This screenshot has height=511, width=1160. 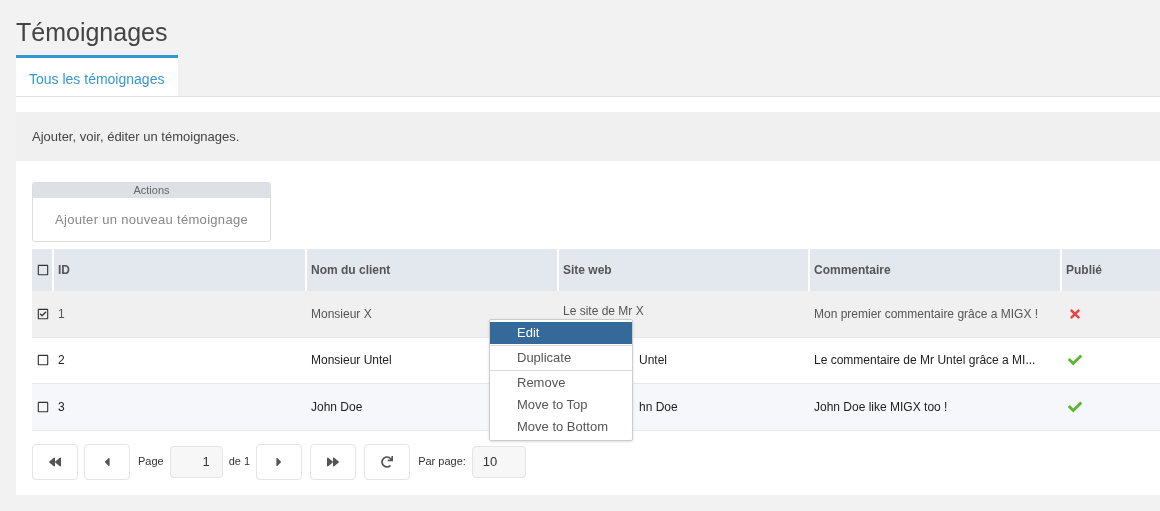 What do you see at coordinates (61, 313) in the screenshot?
I see `table-cell: 1` at bounding box center [61, 313].